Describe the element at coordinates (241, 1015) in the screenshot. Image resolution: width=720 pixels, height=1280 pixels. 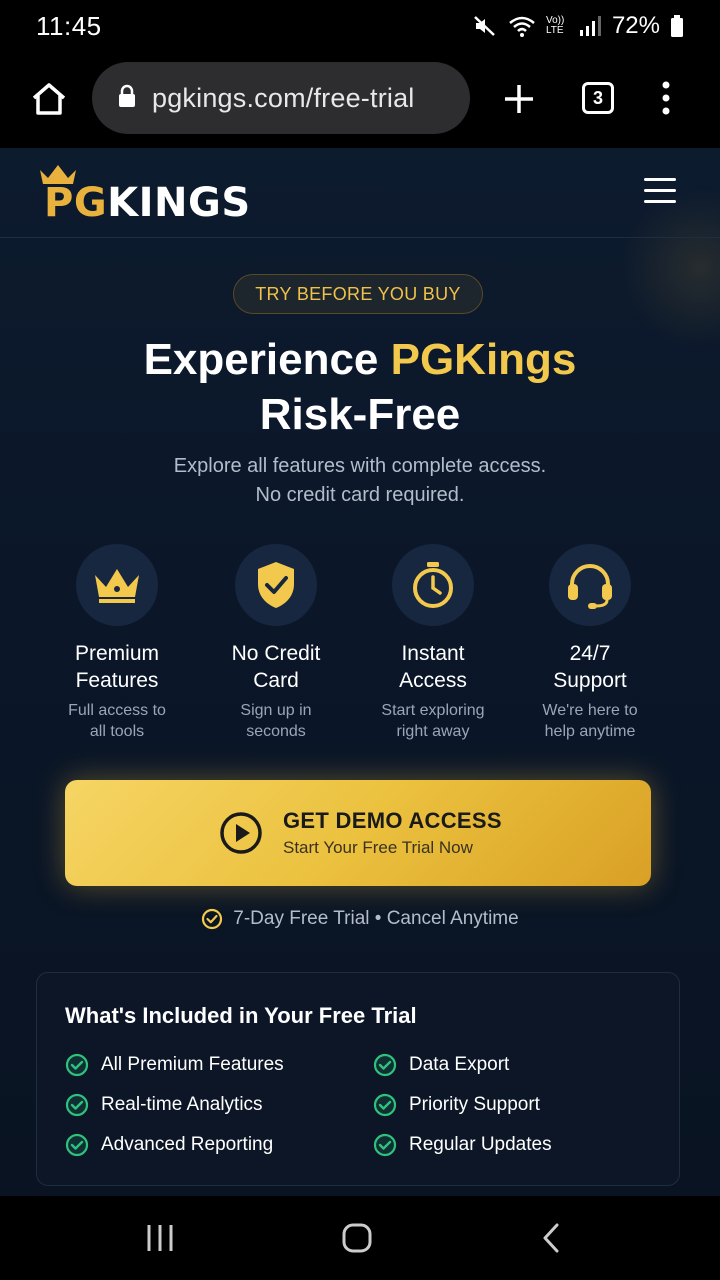
I see `included-title: What's Included in Your Free Trial` at that location.